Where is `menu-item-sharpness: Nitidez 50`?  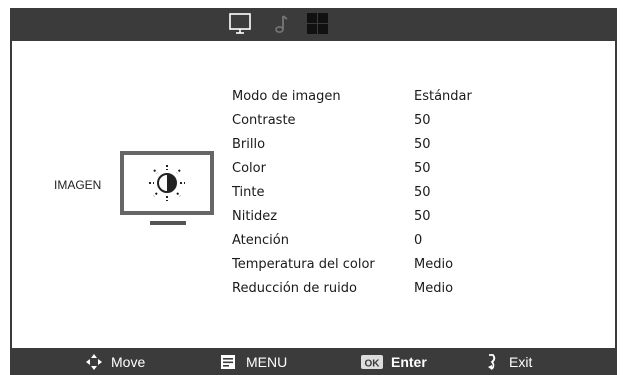
menu-item-sharpness: Nitidez 50 is located at coordinates (380, 219).